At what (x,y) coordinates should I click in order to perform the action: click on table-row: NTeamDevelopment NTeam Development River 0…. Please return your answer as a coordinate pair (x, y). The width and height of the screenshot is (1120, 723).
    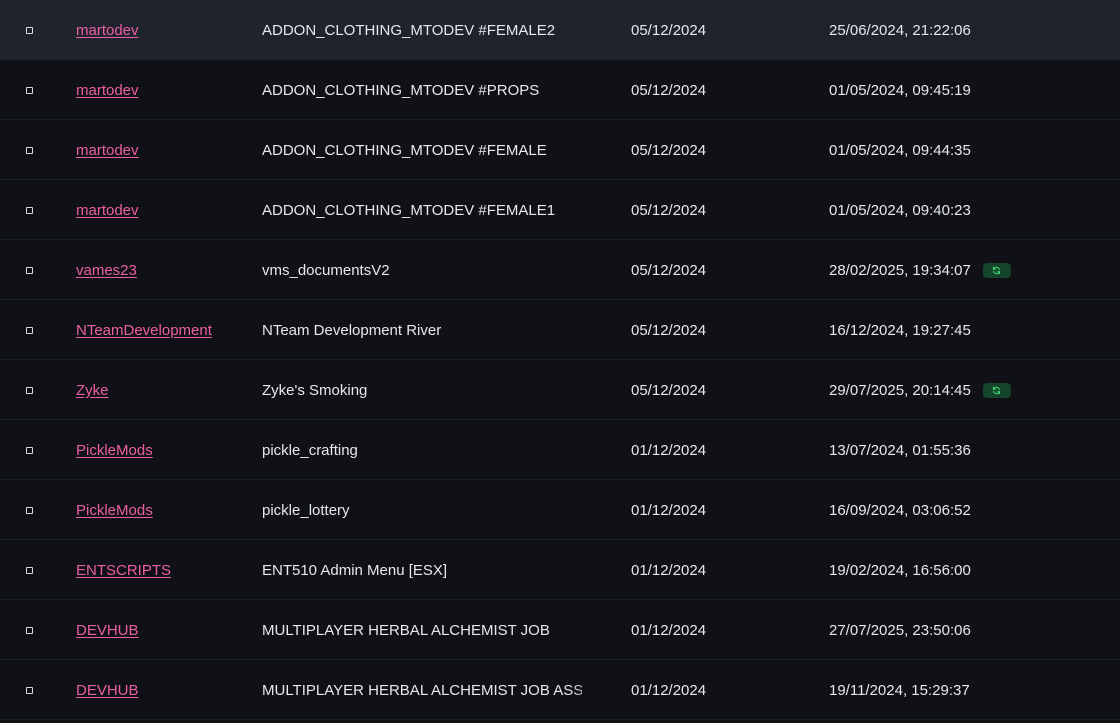
    Looking at the image, I should click on (560, 330).